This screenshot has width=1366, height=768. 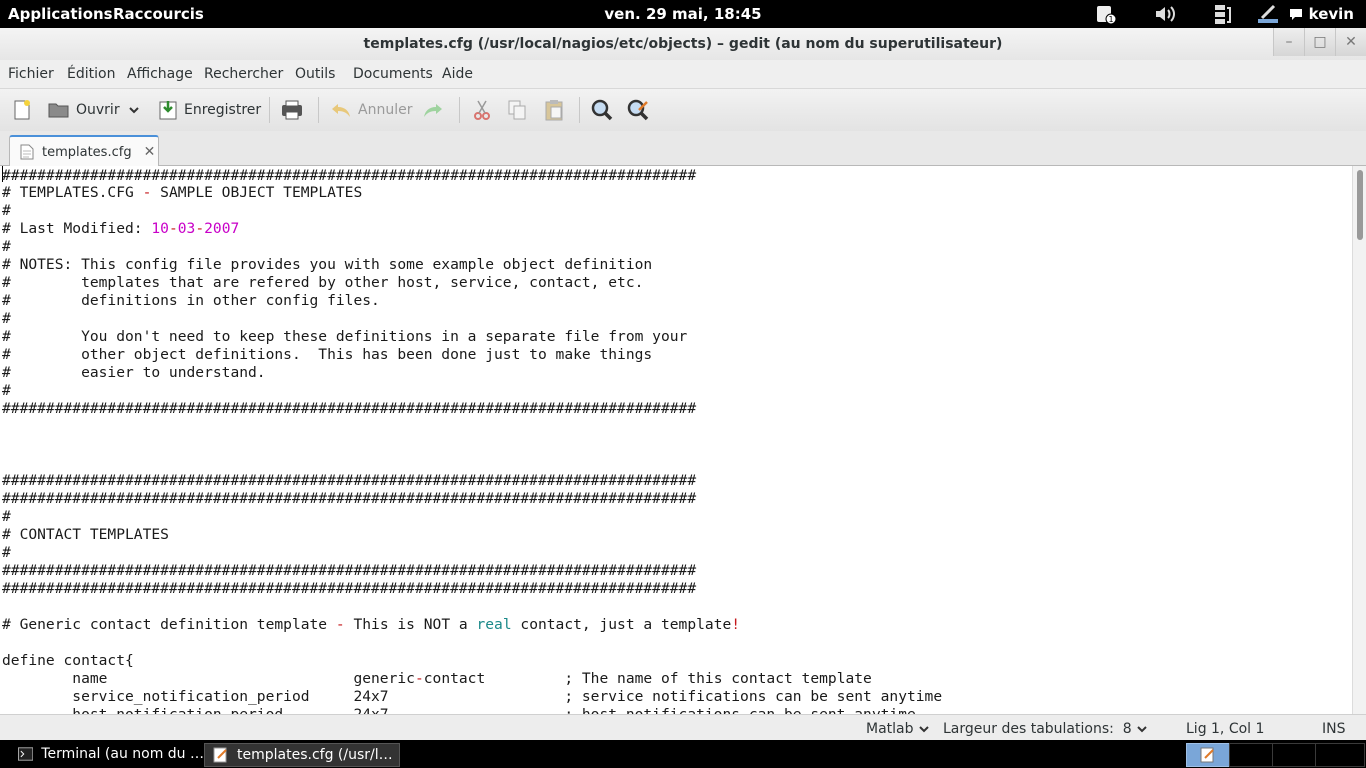 I want to click on open-button: Ouvrir, so click(x=84, y=110).